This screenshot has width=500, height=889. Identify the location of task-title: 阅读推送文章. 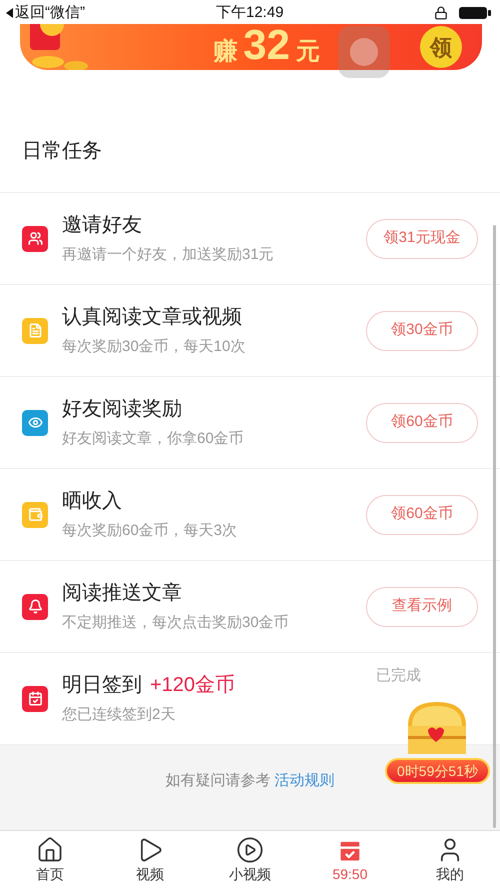
(122, 593).